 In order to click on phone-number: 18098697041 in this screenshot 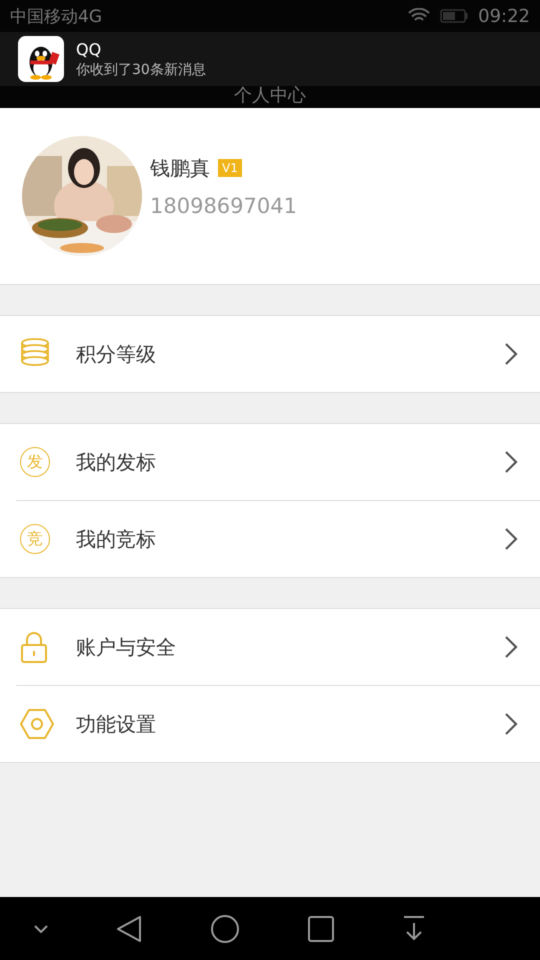, I will do `click(223, 206)`.